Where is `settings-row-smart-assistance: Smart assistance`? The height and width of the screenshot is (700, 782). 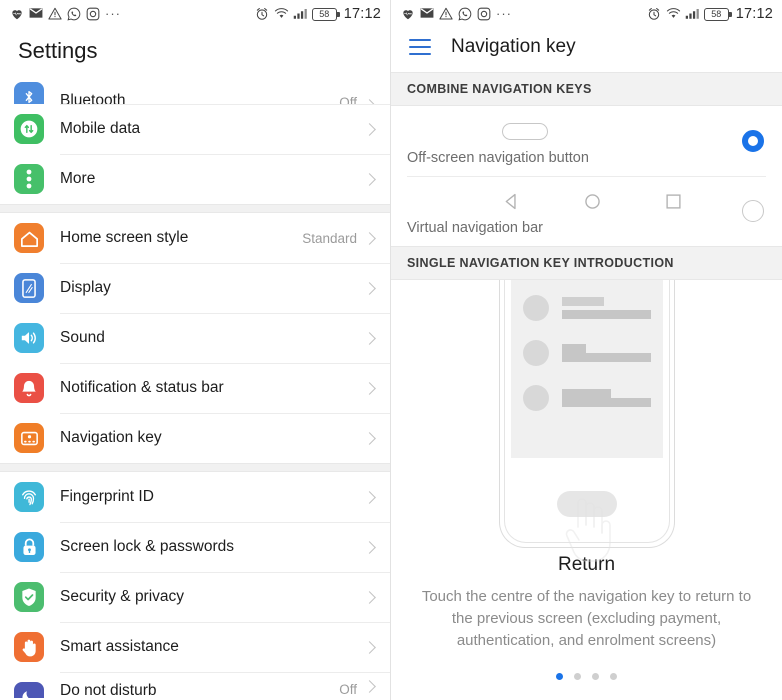
settings-row-smart-assistance: Smart assistance is located at coordinates (195, 647).